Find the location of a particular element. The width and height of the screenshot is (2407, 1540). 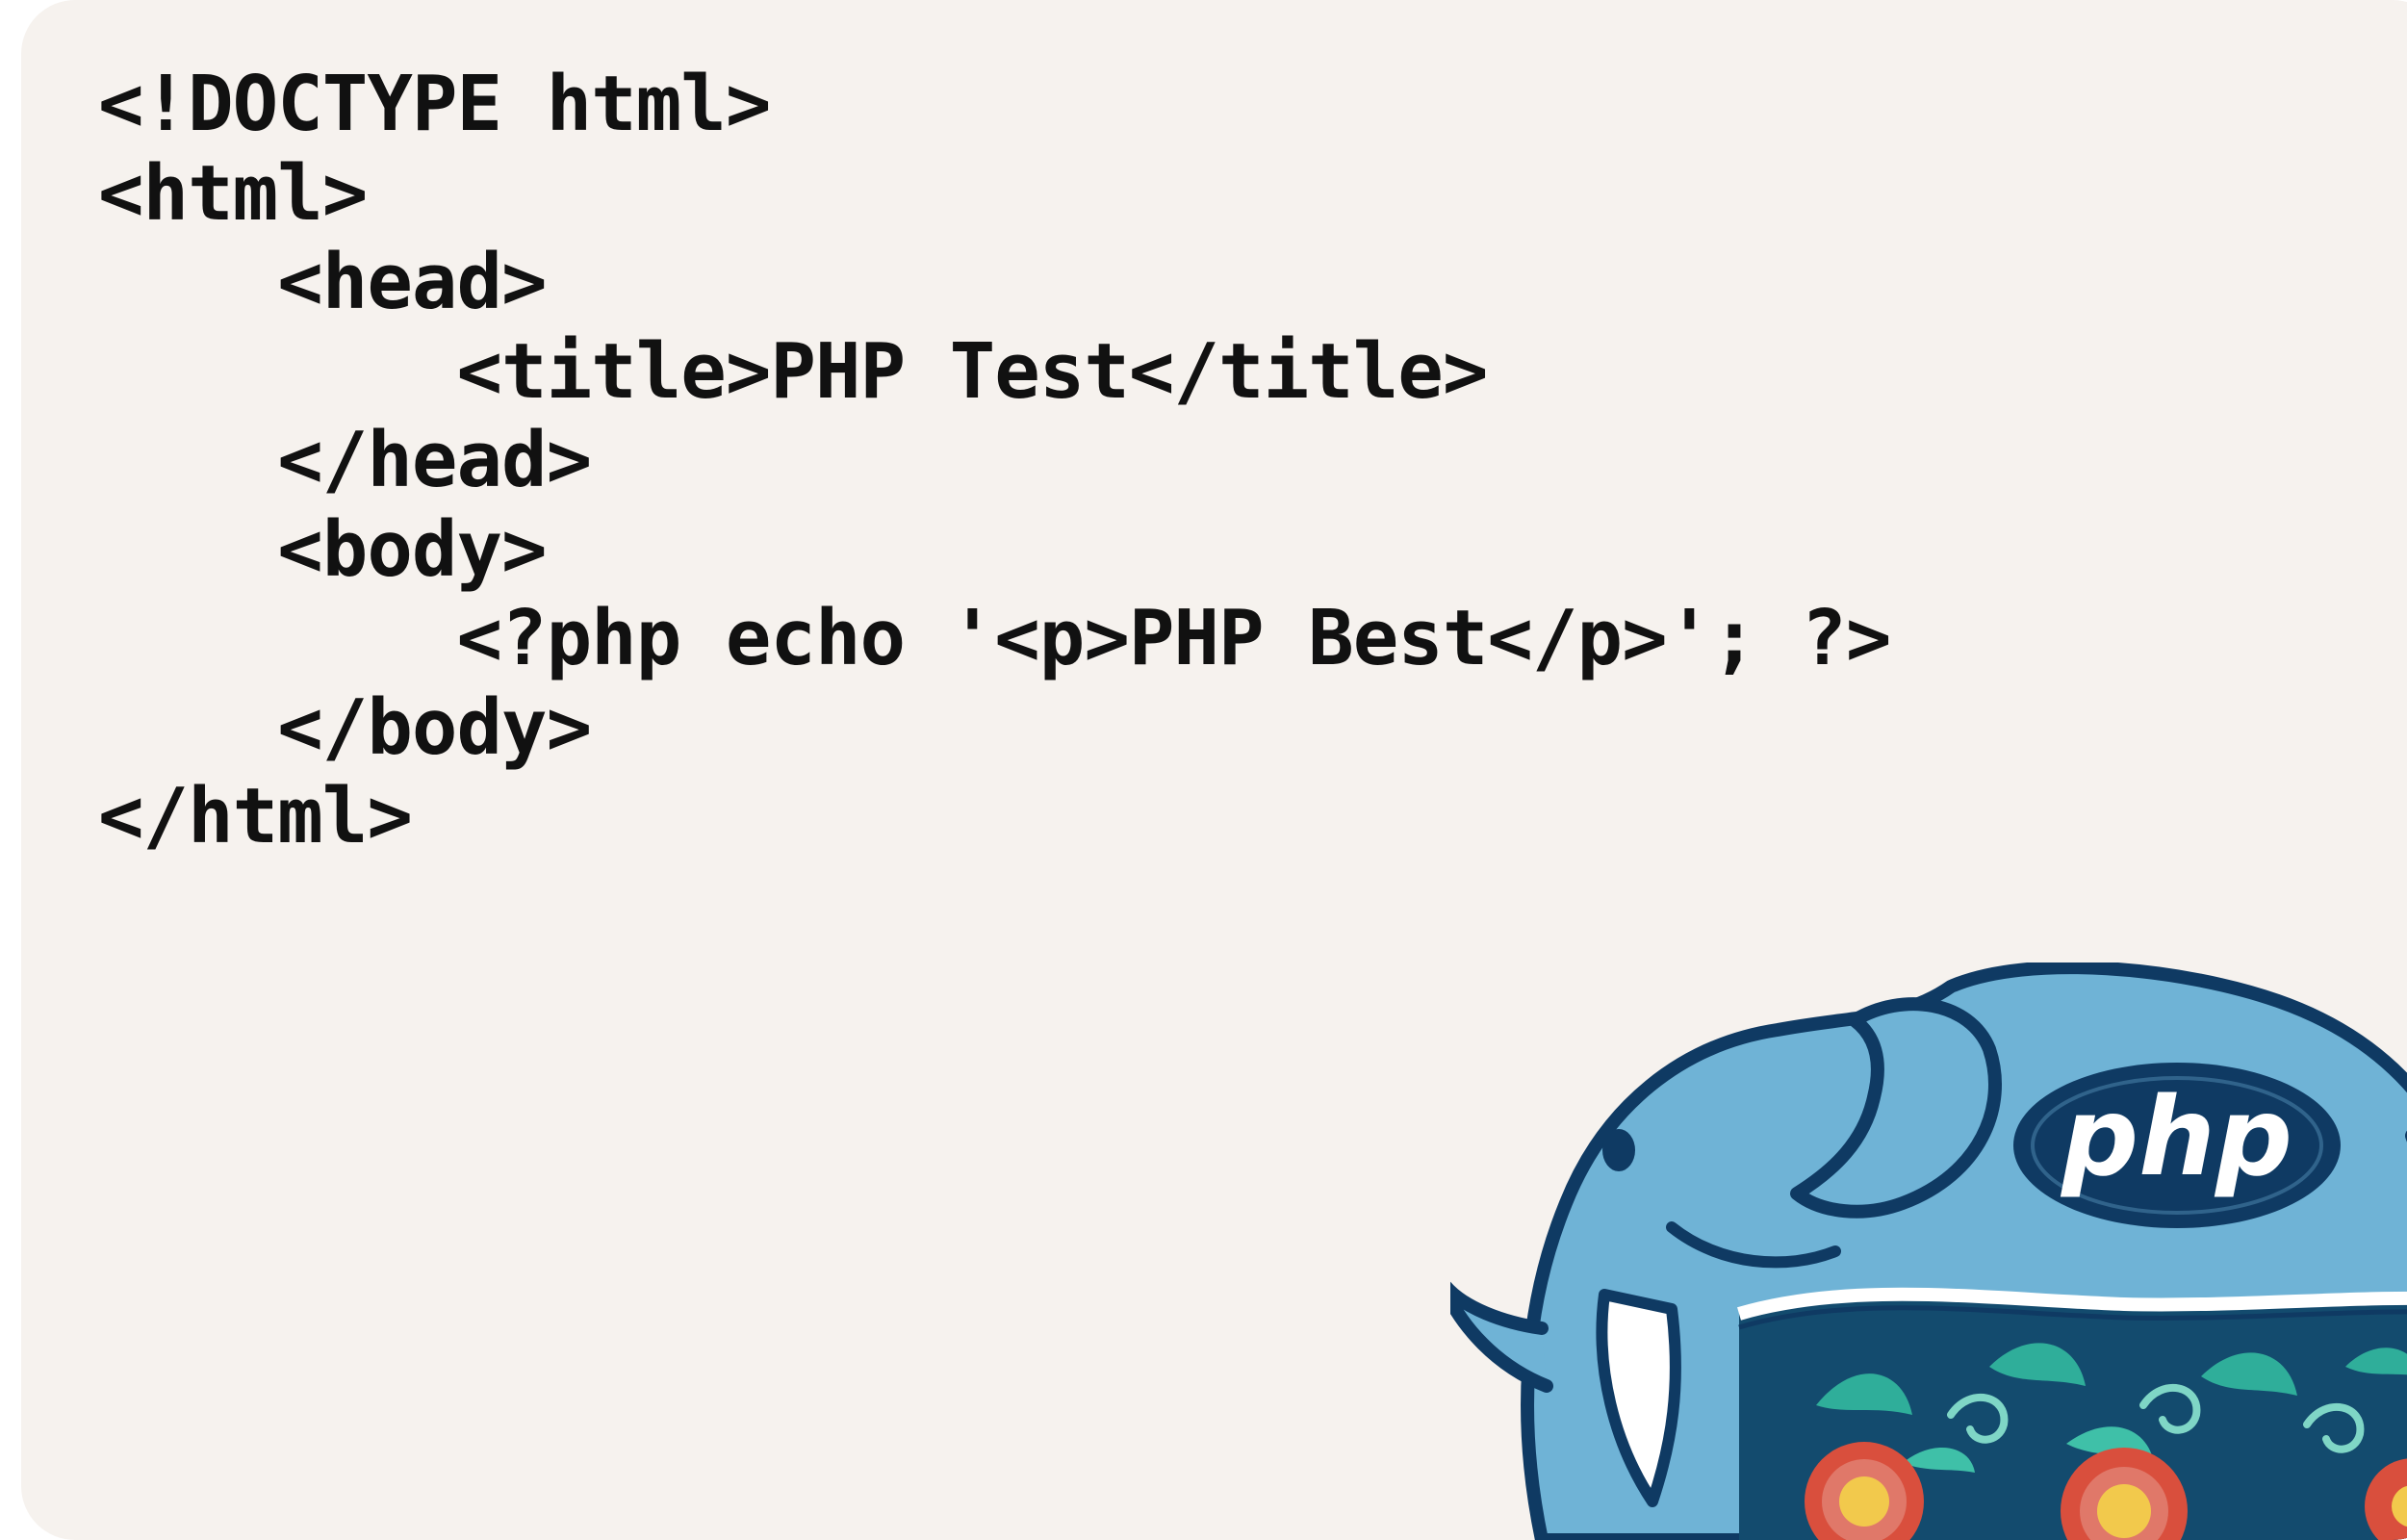

php-logo-text: php is located at coordinates (2176, 1137).